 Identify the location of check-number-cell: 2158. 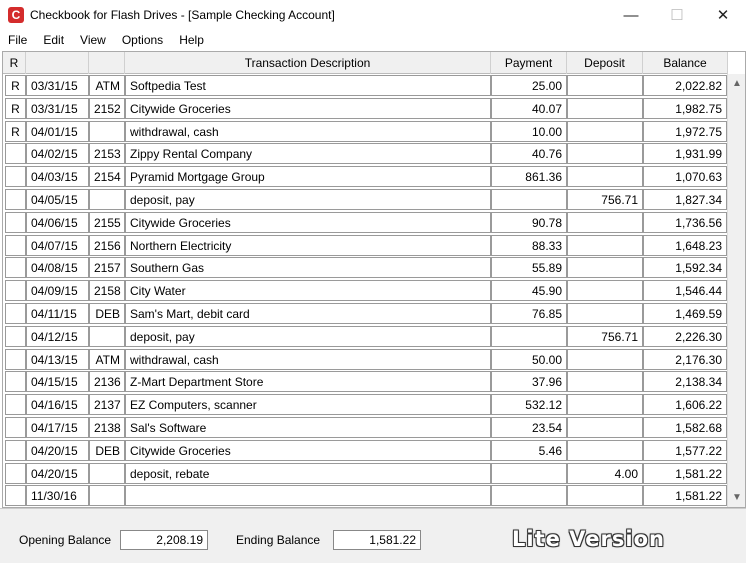
(107, 291).